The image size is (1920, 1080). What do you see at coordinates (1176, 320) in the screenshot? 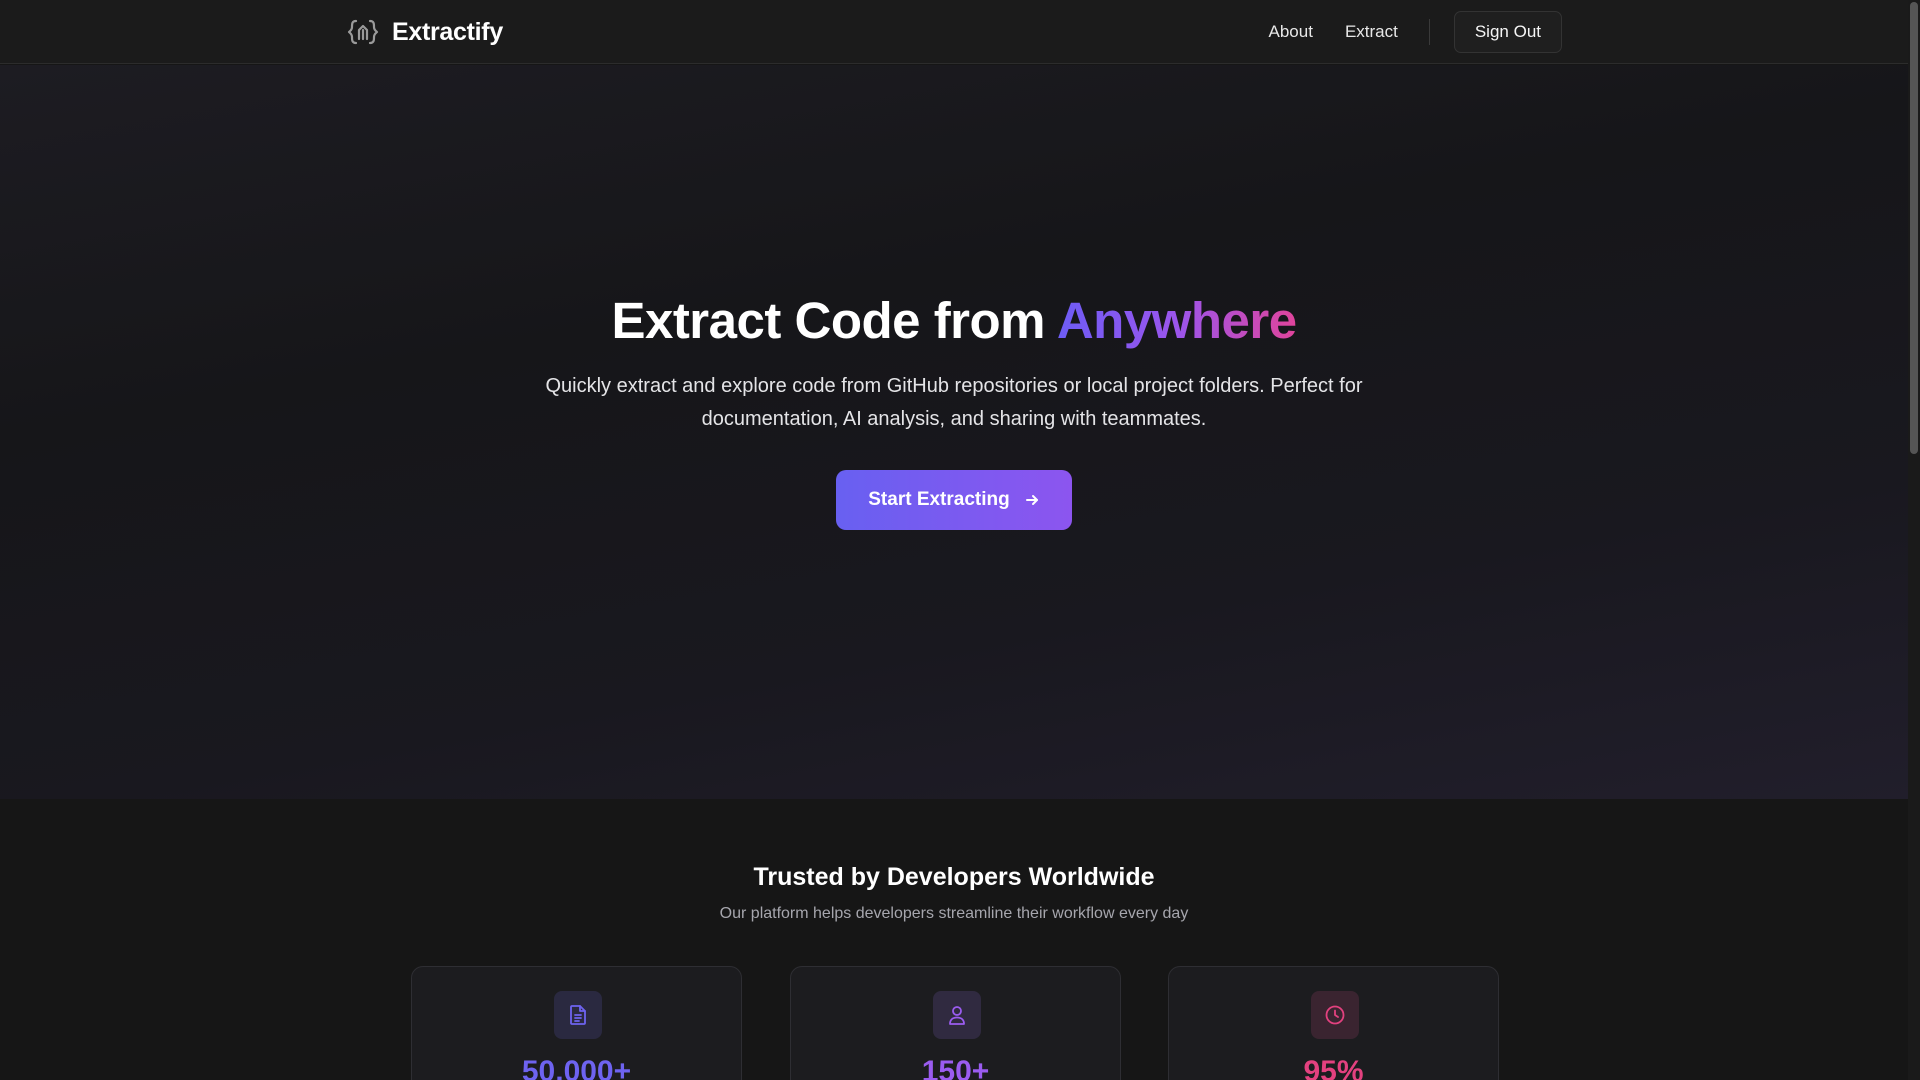
I see `hero-title-accent: Anywhere` at bounding box center [1176, 320].